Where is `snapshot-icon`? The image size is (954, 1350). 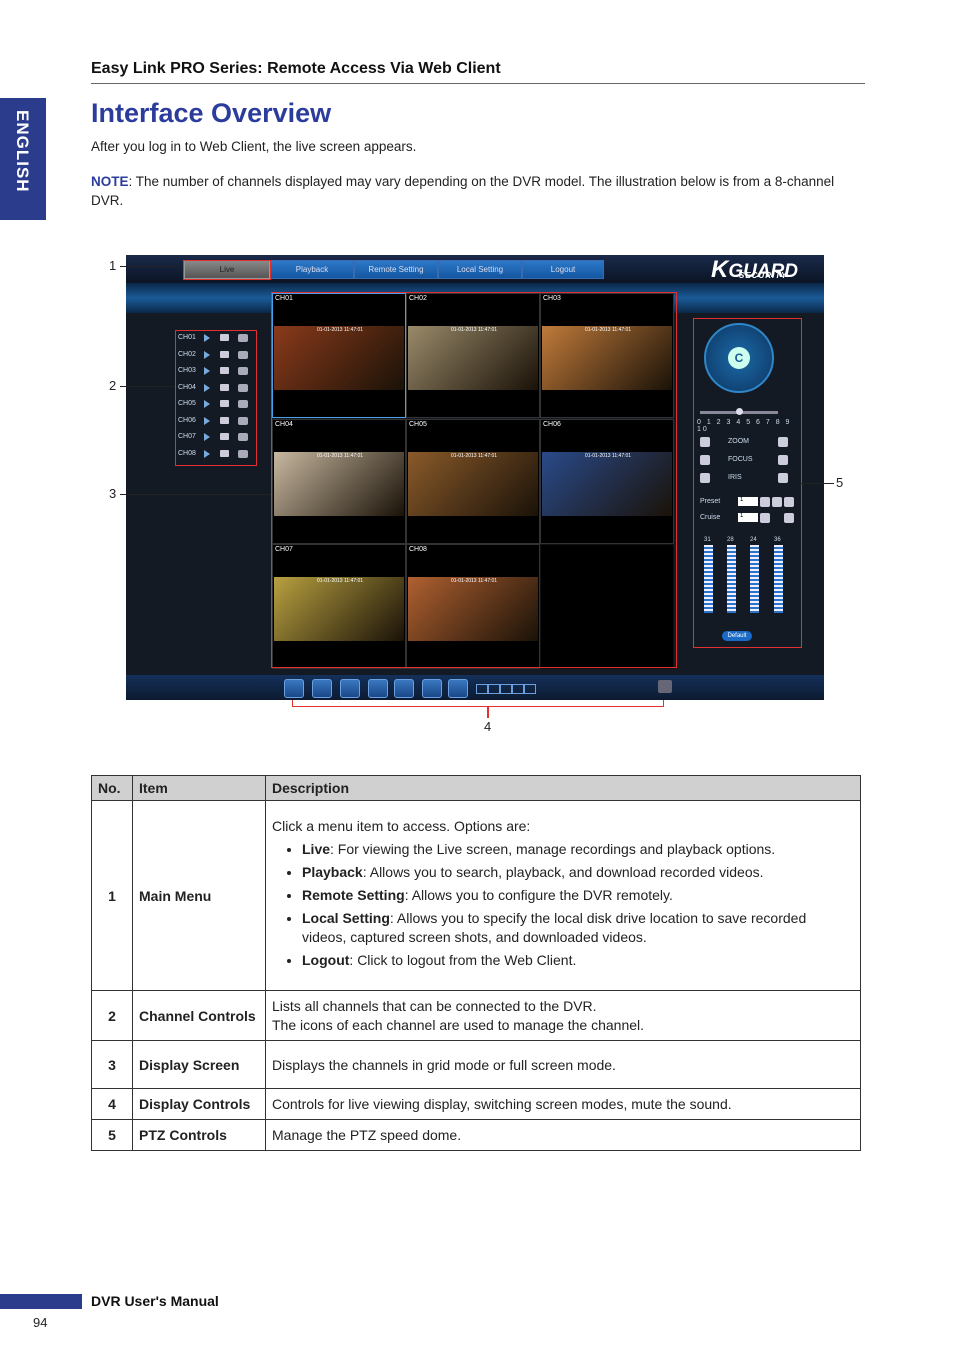 snapshot-icon is located at coordinates (350, 688).